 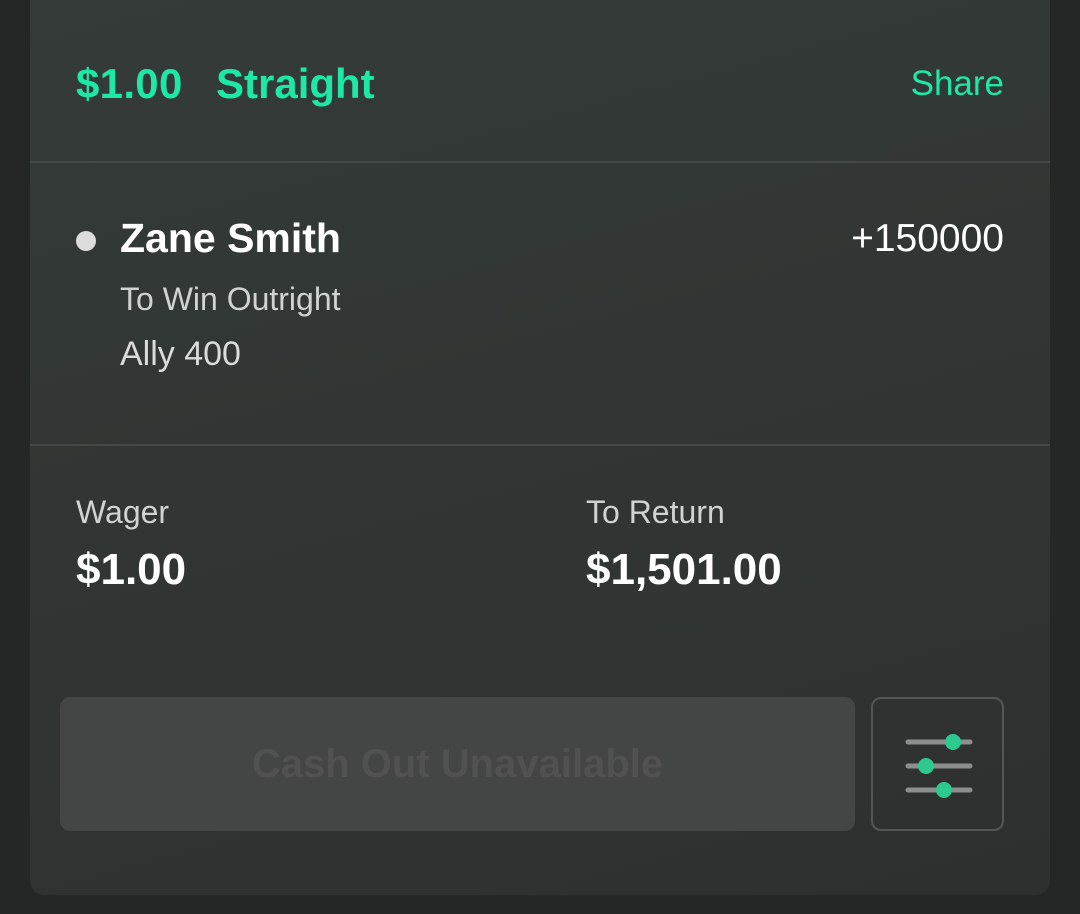 I want to click on bet-stake: $1.00, so click(x=129, y=83).